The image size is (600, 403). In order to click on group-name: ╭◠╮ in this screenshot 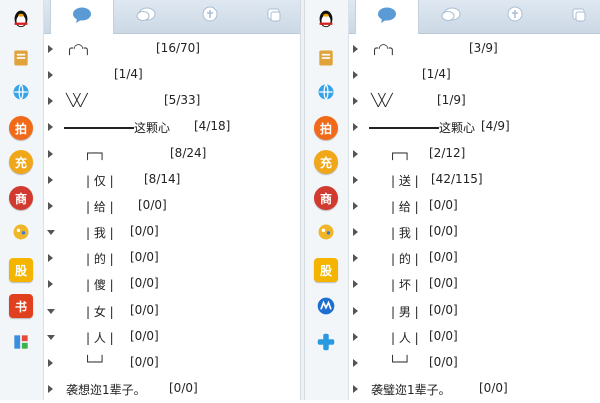, I will do `click(78, 48)`.